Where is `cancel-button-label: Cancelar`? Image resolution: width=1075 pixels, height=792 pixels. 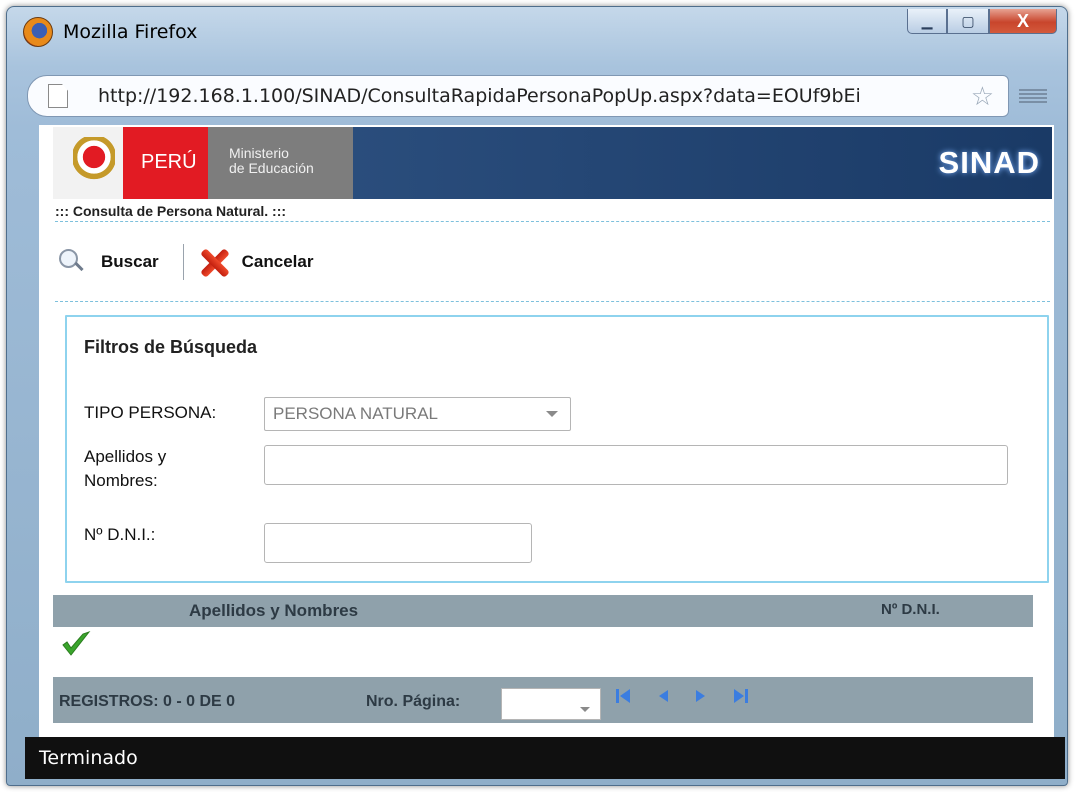
cancel-button-label: Cancelar is located at coordinates (277, 261).